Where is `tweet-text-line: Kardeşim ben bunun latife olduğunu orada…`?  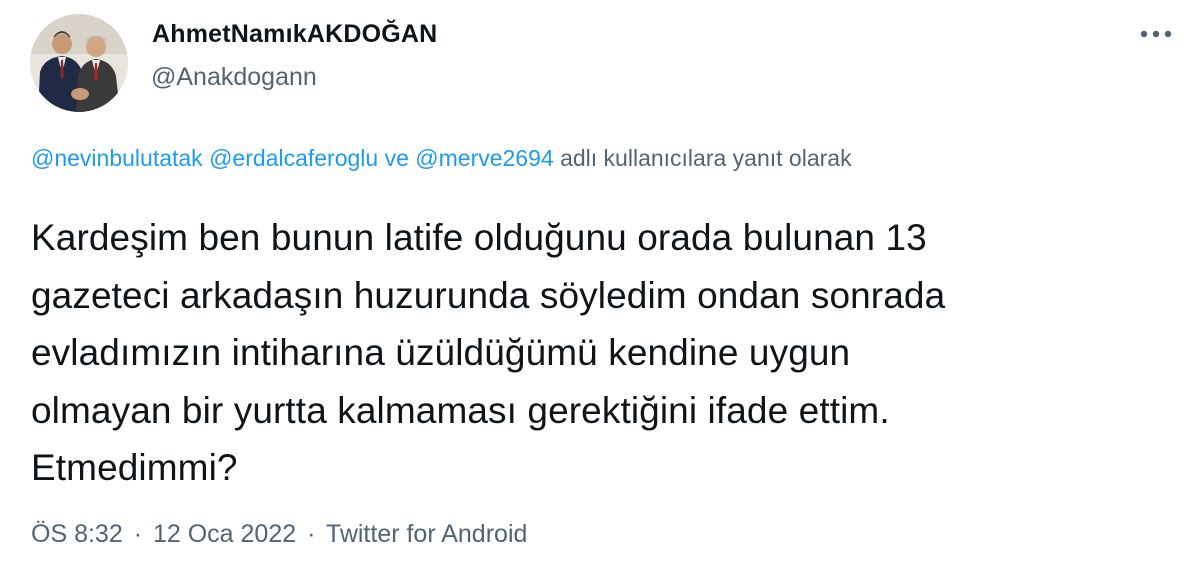
tweet-text-line: Kardeşim ben bunun latife olduğunu orada… is located at coordinates (479, 237).